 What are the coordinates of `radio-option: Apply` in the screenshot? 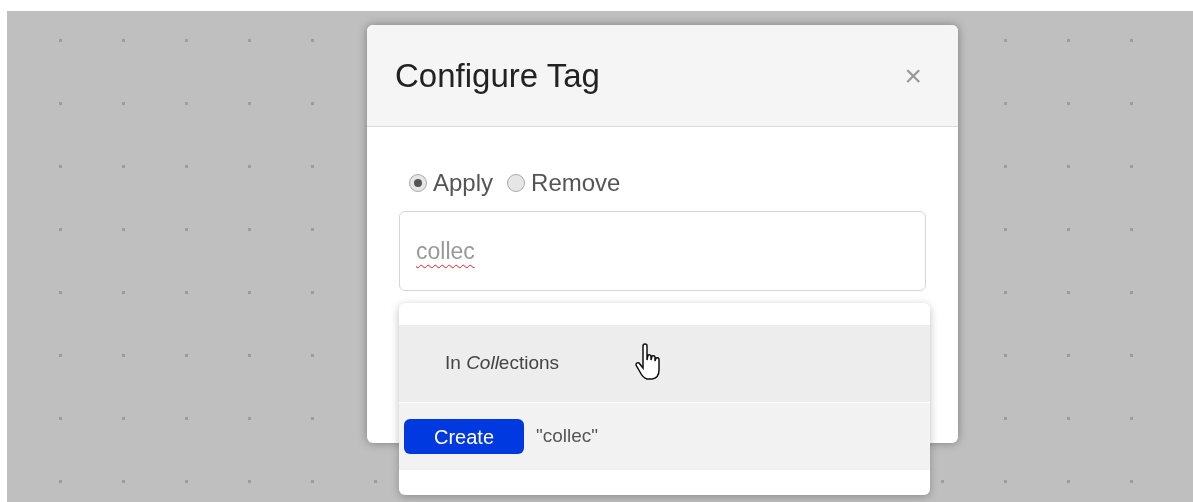 It's located at (451, 183).